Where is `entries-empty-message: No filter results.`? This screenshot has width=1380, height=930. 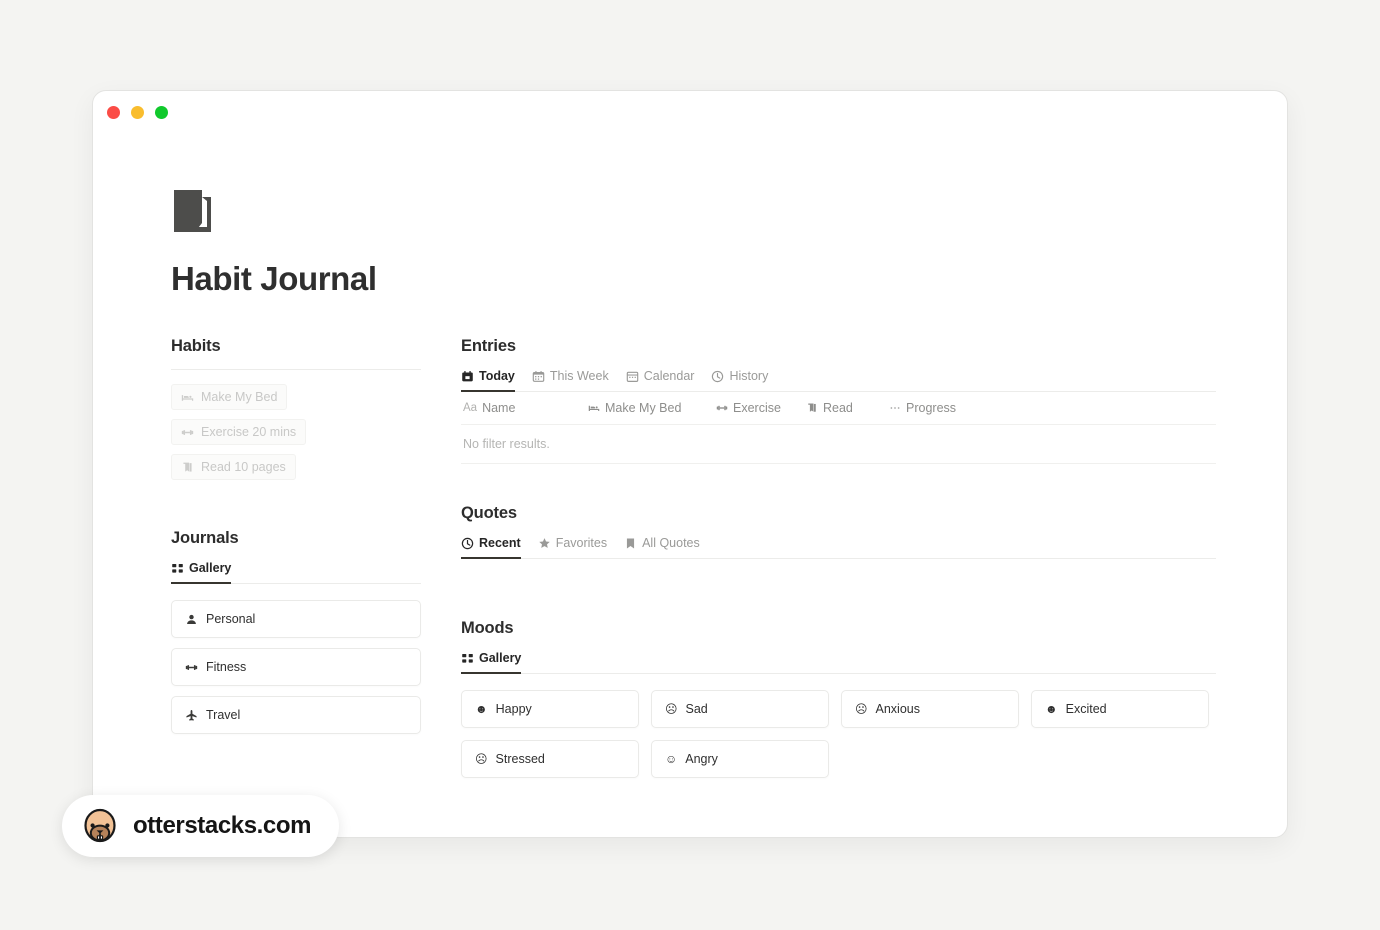
entries-empty-message: No filter results. is located at coordinates (838, 445).